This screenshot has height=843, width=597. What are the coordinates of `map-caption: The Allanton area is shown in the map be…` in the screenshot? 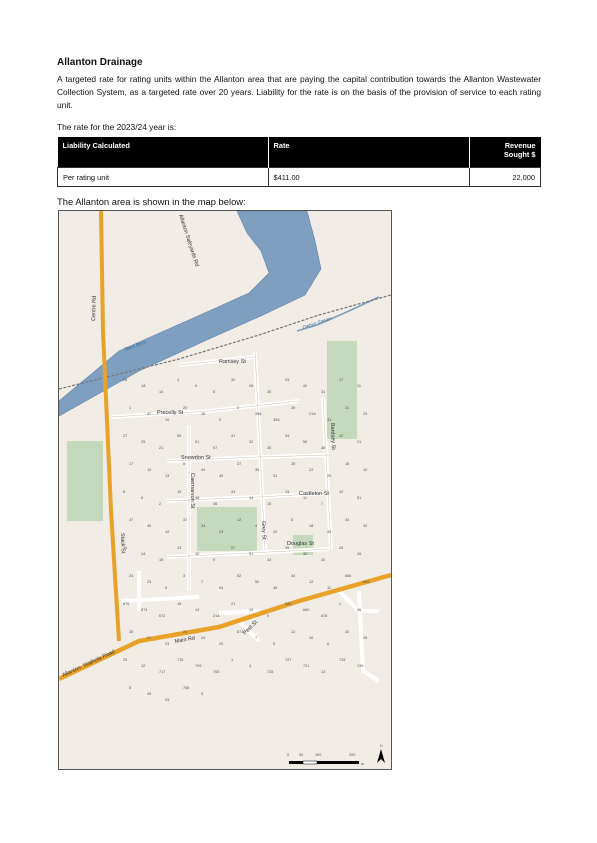 It's located at (151, 201).